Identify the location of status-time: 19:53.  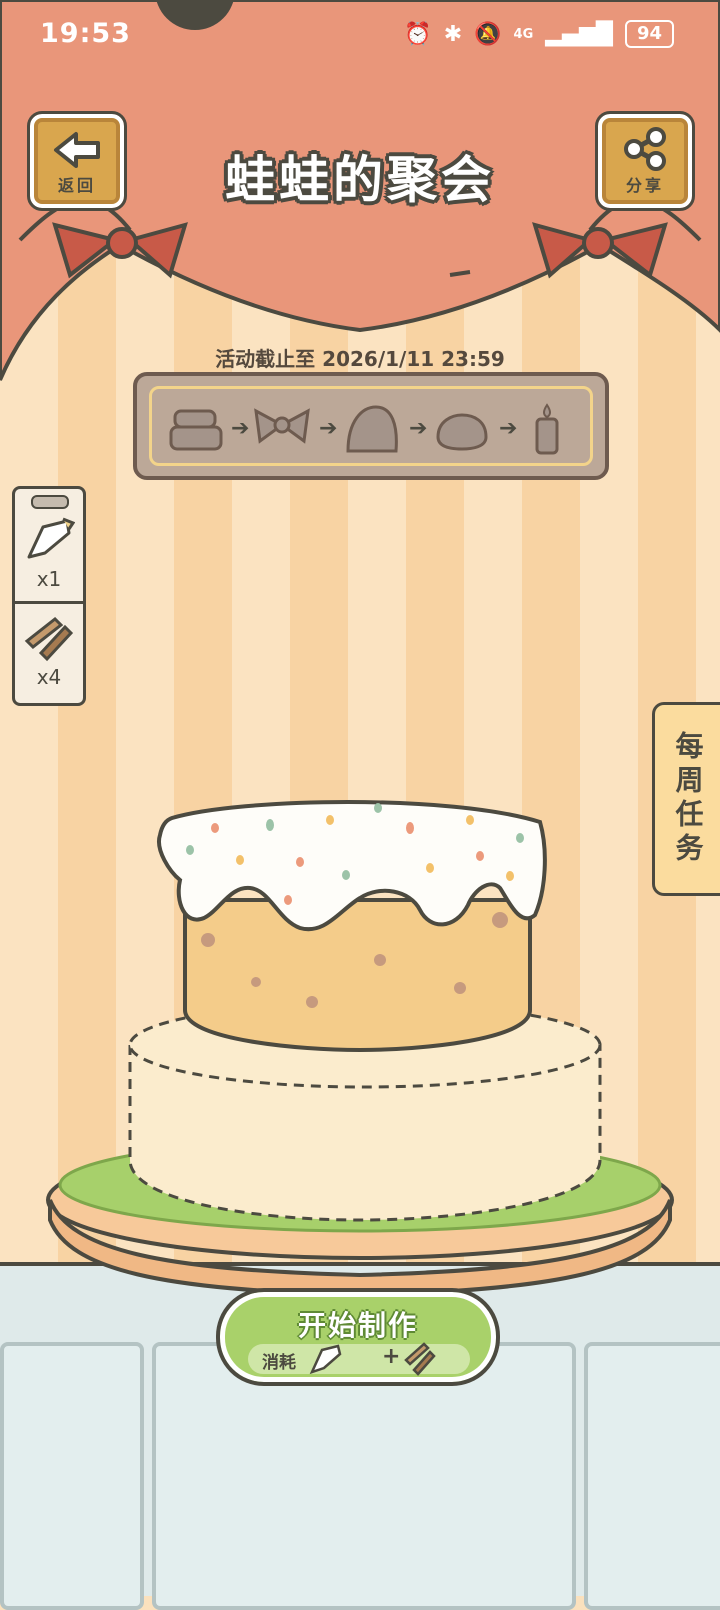
(85, 33).